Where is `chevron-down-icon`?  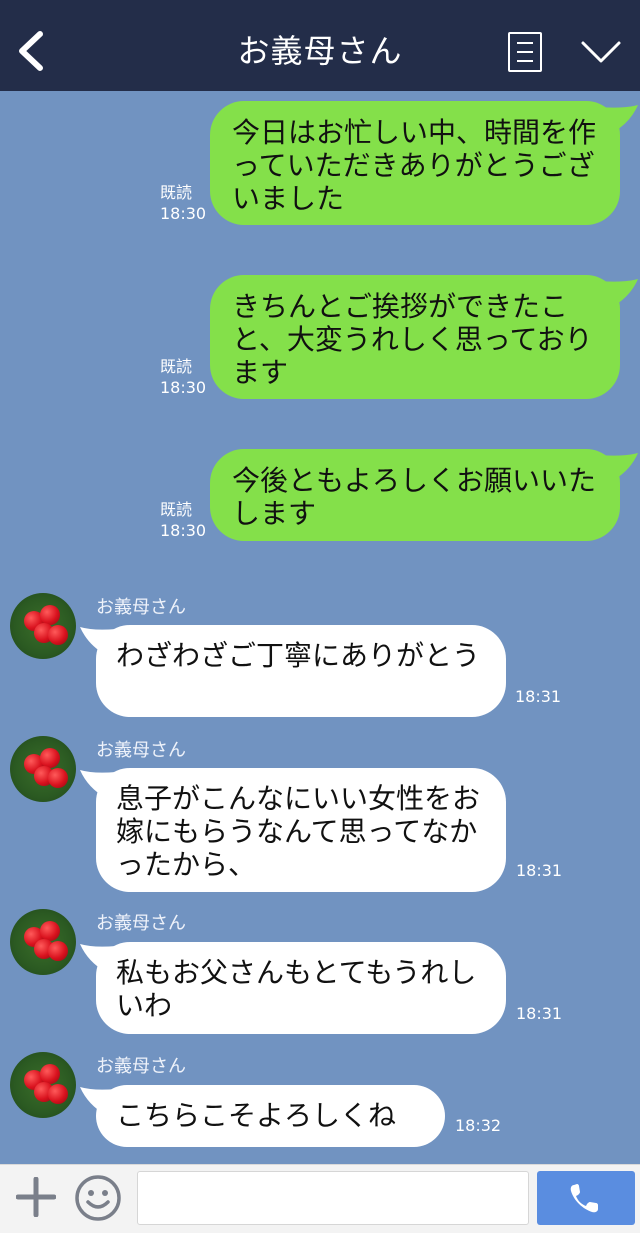
chevron-down-icon is located at coordinates (601, 51).